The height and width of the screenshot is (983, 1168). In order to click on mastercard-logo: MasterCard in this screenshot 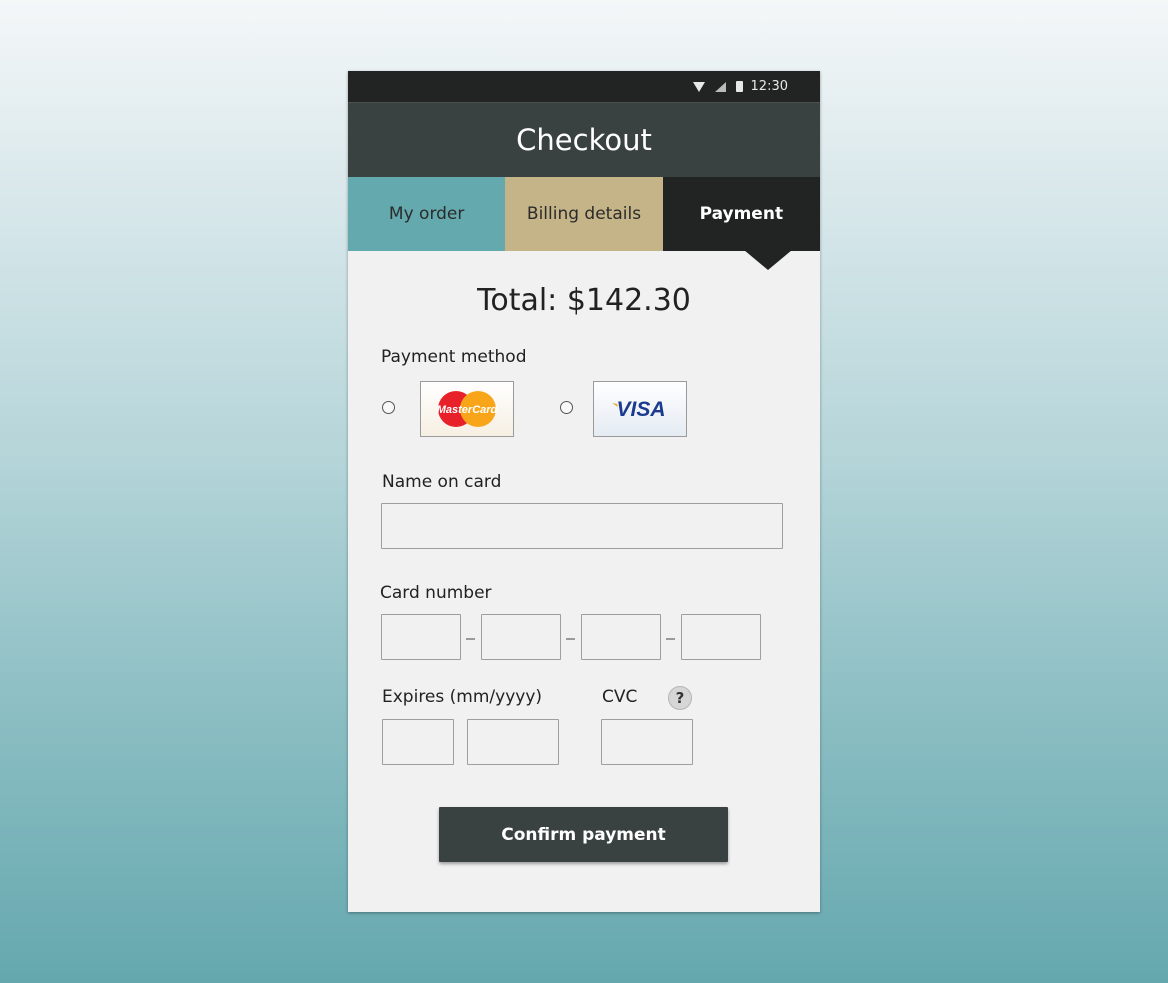, I will do `click(467, 409)`.